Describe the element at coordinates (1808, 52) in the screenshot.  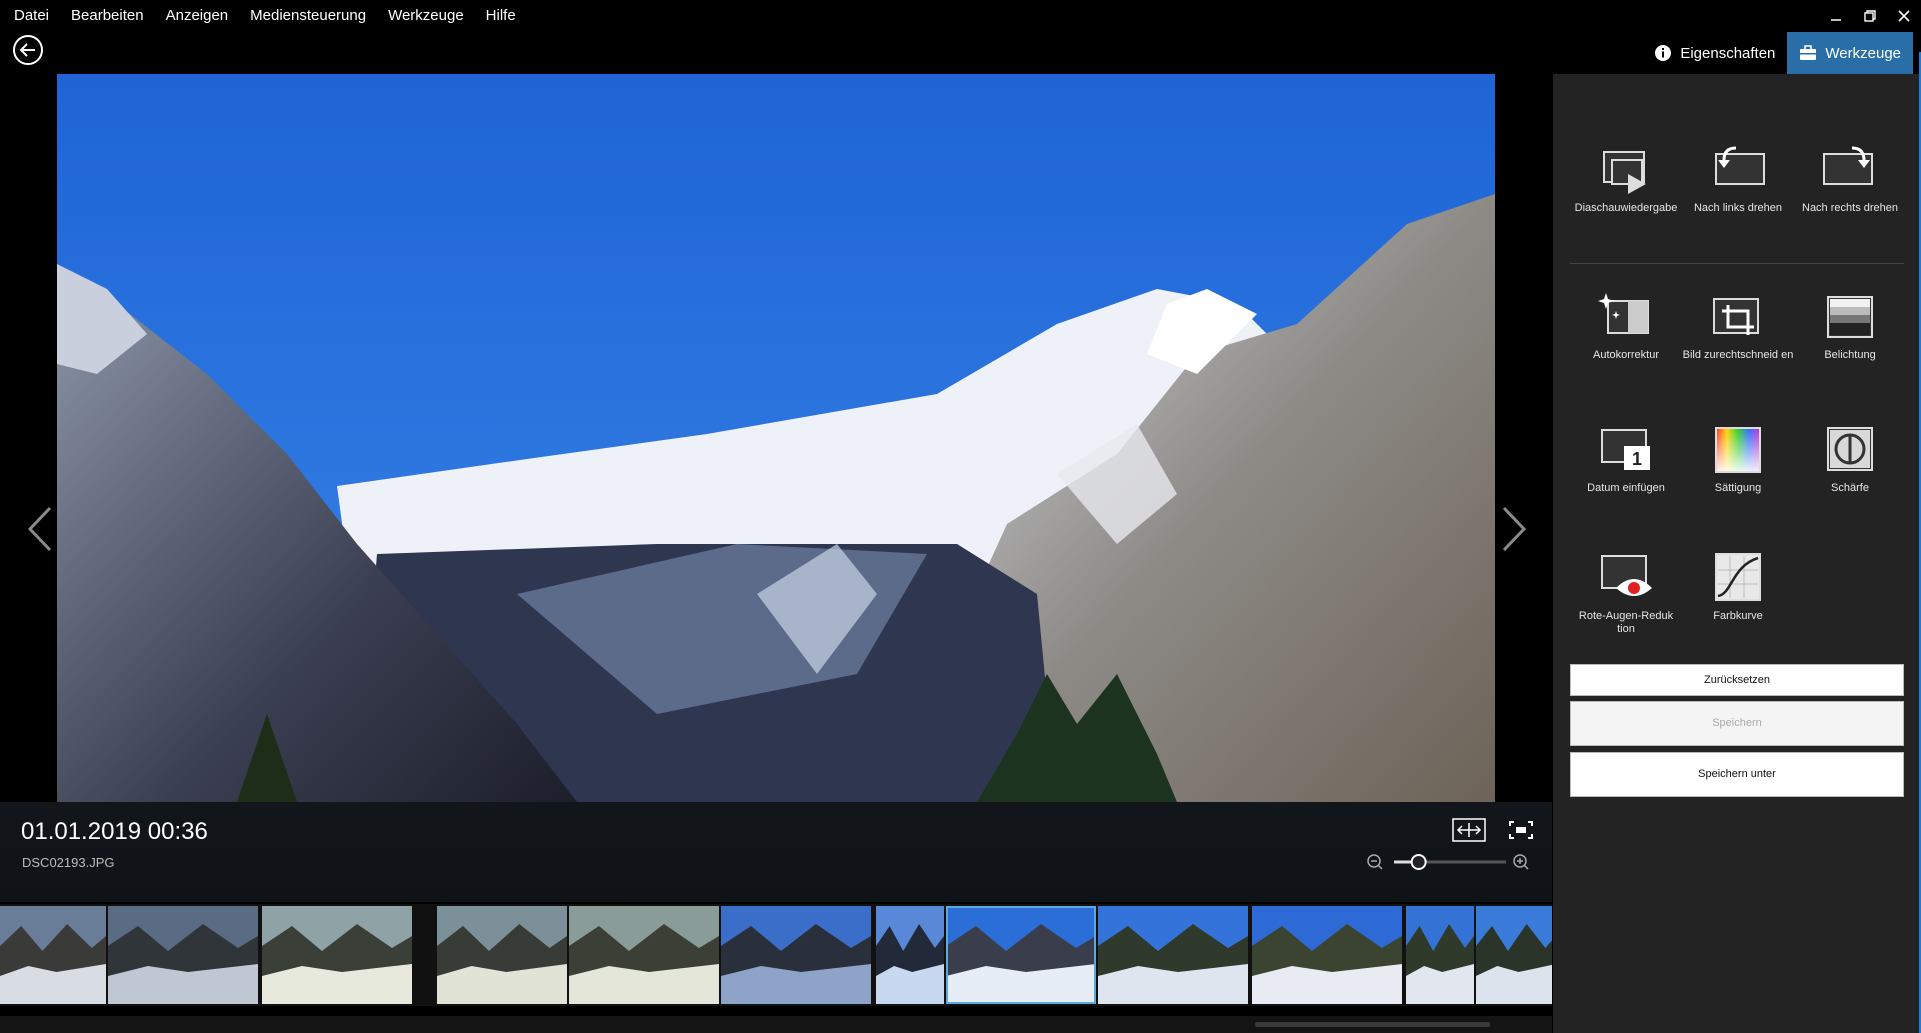
I see `toolbox-icon` at that location.